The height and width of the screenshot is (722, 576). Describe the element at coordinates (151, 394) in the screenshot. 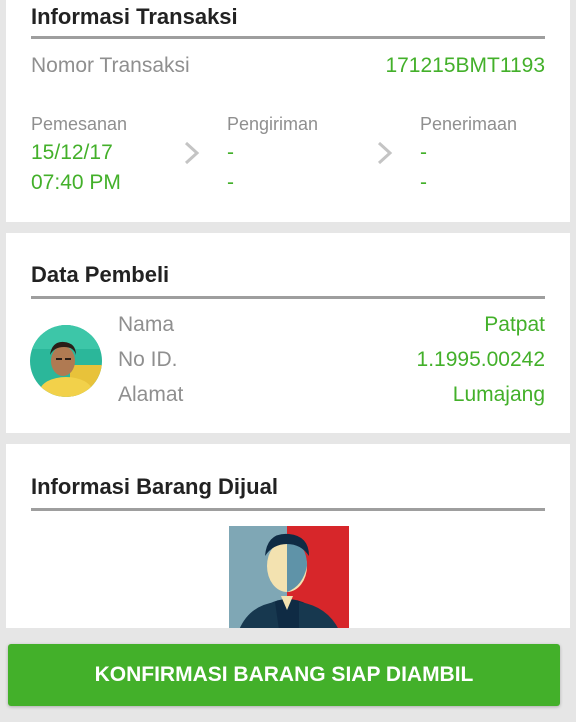

I see `buyer-address-label: Alamat` at that location.